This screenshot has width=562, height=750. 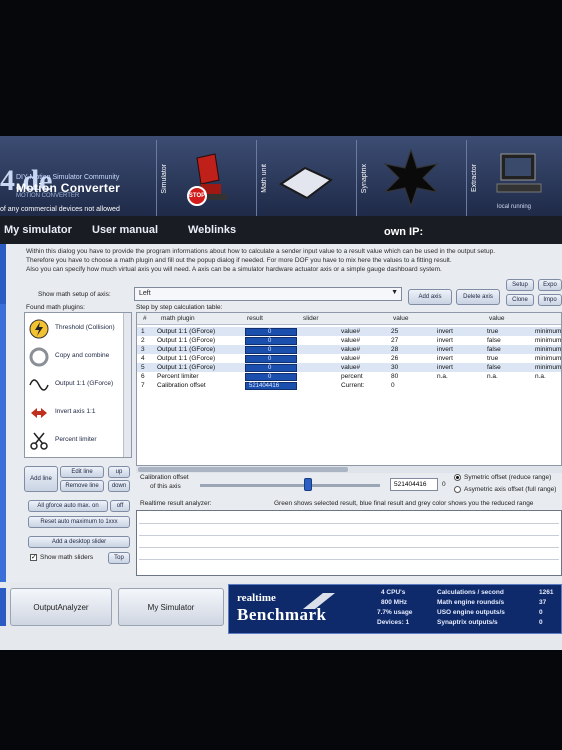 I want to click on show-math-sliders-checkbox: ✓, so click(x=33, y=557).